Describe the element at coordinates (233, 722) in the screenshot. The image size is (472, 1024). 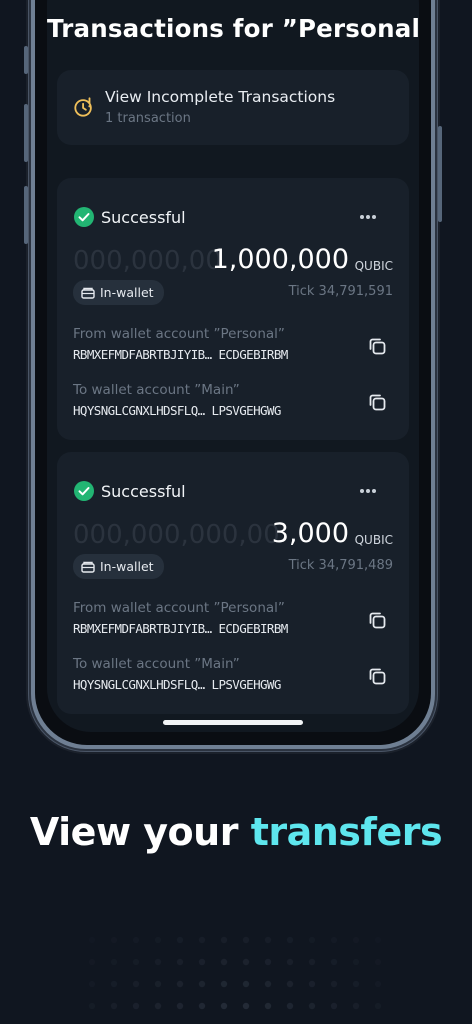
I see `home-indicator` at that location.